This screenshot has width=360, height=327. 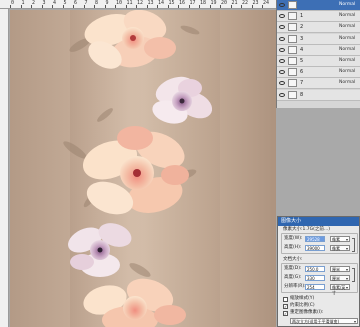 I want to click on ruler-label: 12, so click(x=140, y=3).